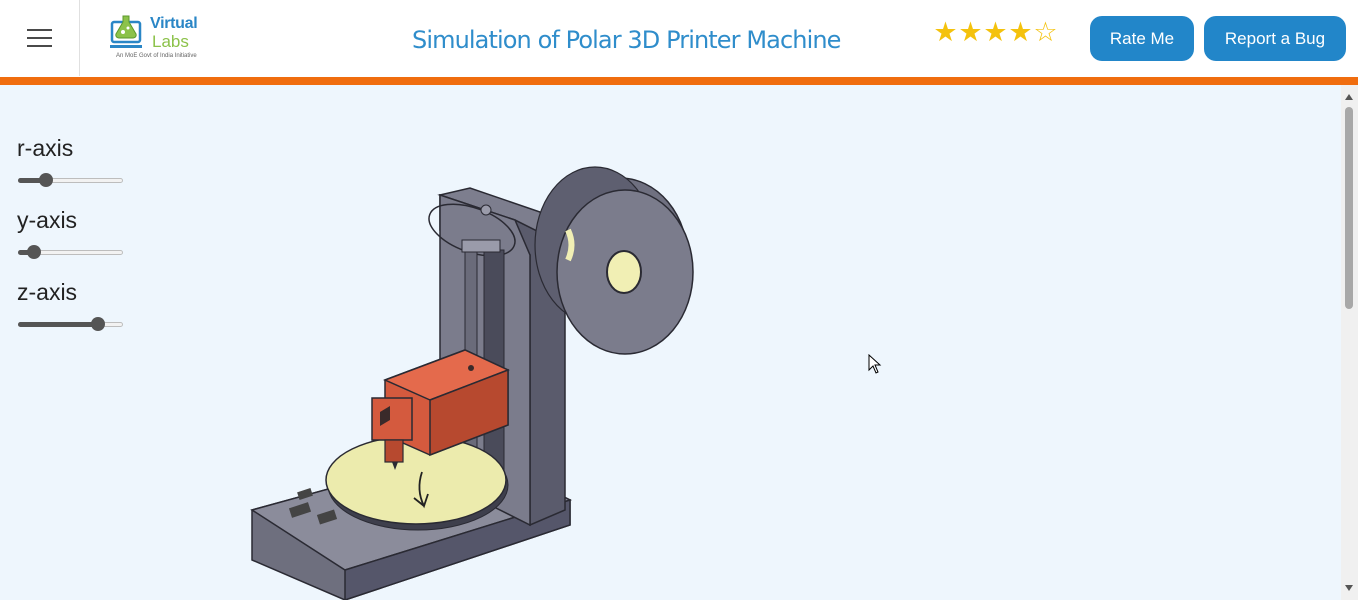 The height and width of the screenshot is (600, 1358). Describe the element at coordinates (1349, 588) in the screenshot. I see `scroll-down-arrow-icon` at that location.